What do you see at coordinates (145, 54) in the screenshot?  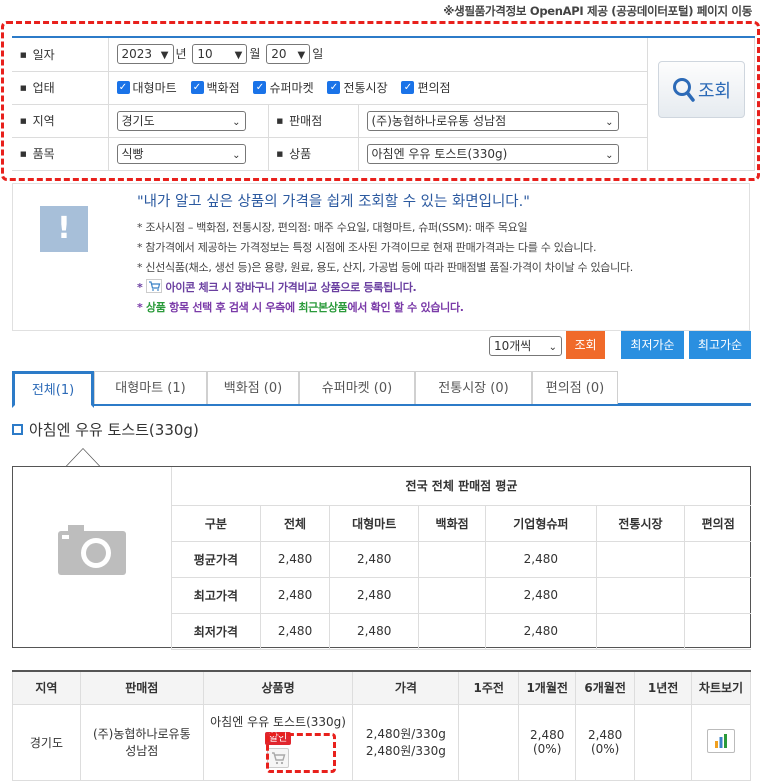 I see `year-select: 2023 ▼` at bounding box center [145, 54].